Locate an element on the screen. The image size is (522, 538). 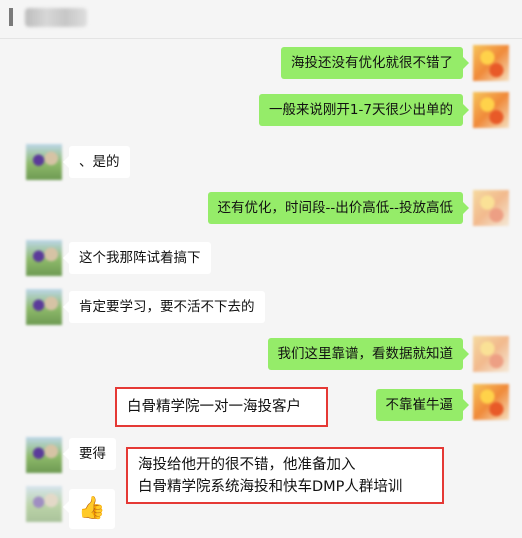
outgoing-message: 不靠崔牛逼 is located at coordinates (422, 405).